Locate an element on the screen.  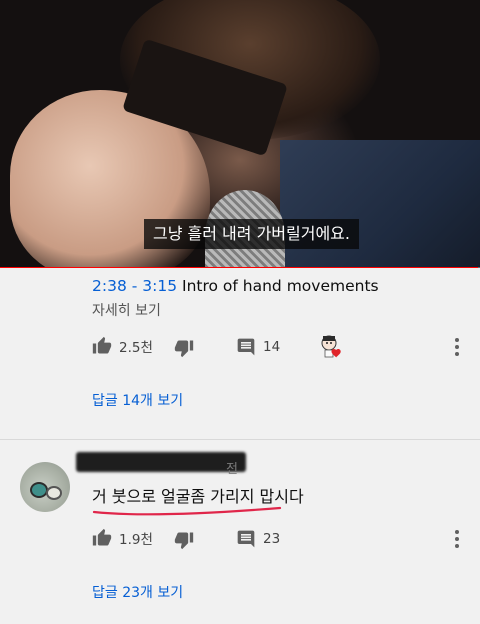
video-progress-fill is located at coordinates (239, 267).